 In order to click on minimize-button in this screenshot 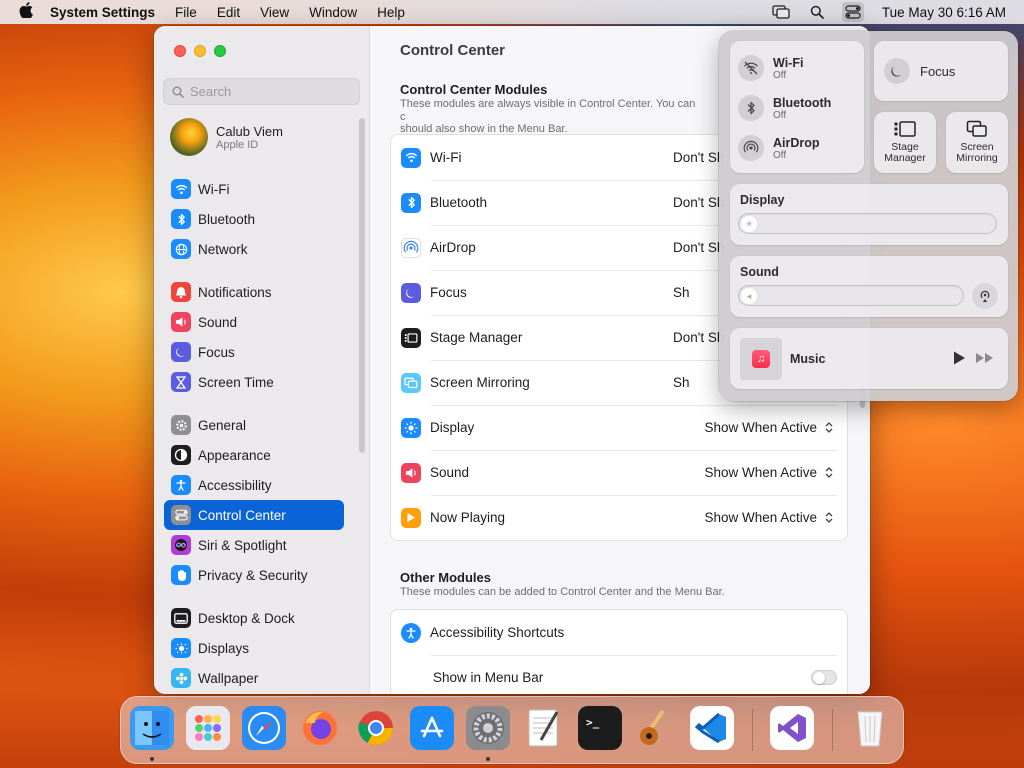, I will do `click(200, 51)`.